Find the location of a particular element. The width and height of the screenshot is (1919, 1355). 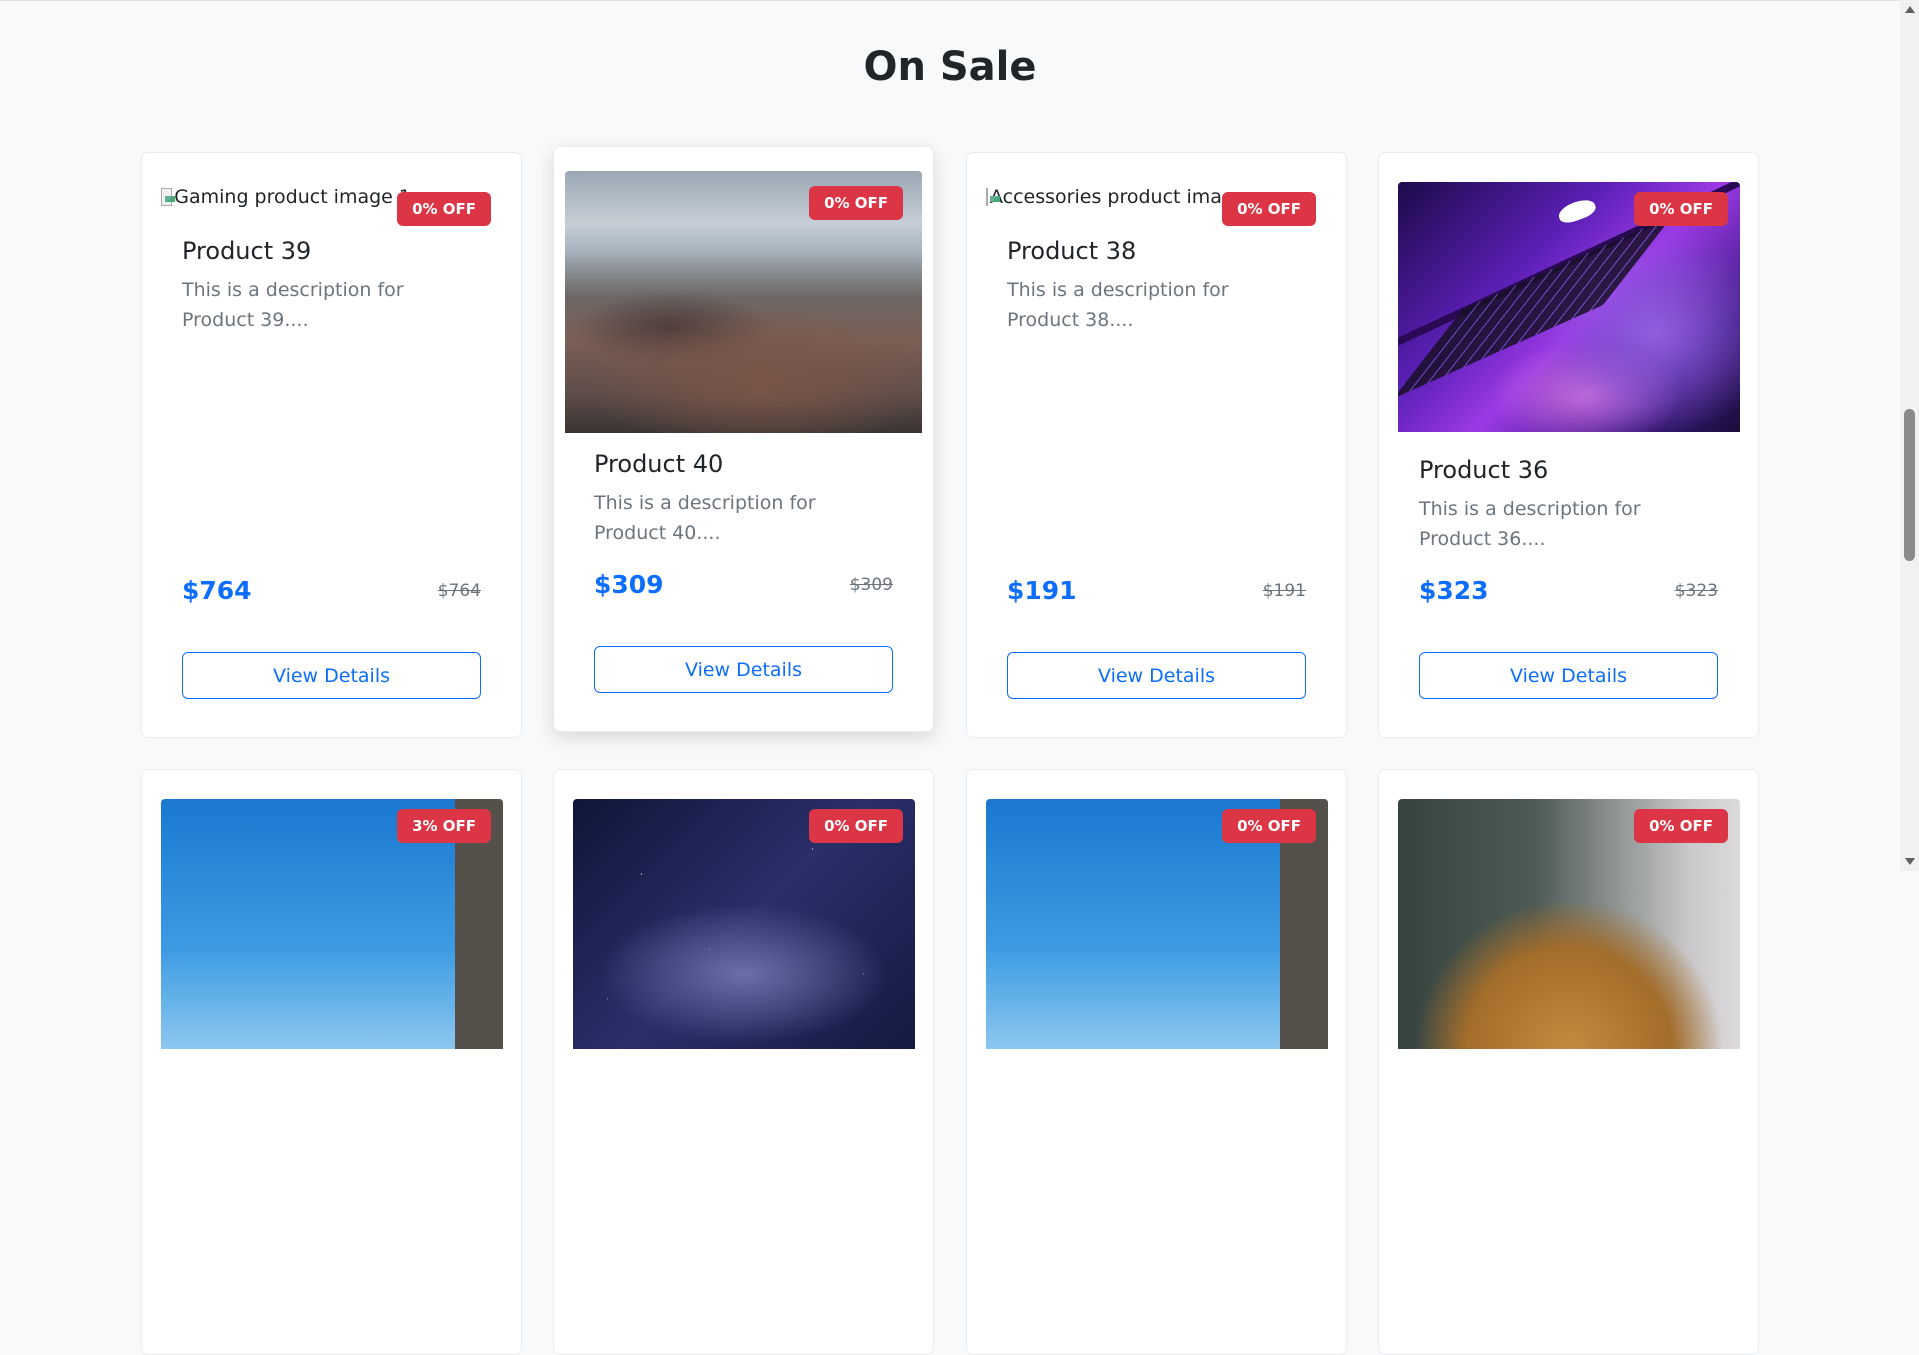

price-row: $323 $323 is located at coordinates (1568, 590).